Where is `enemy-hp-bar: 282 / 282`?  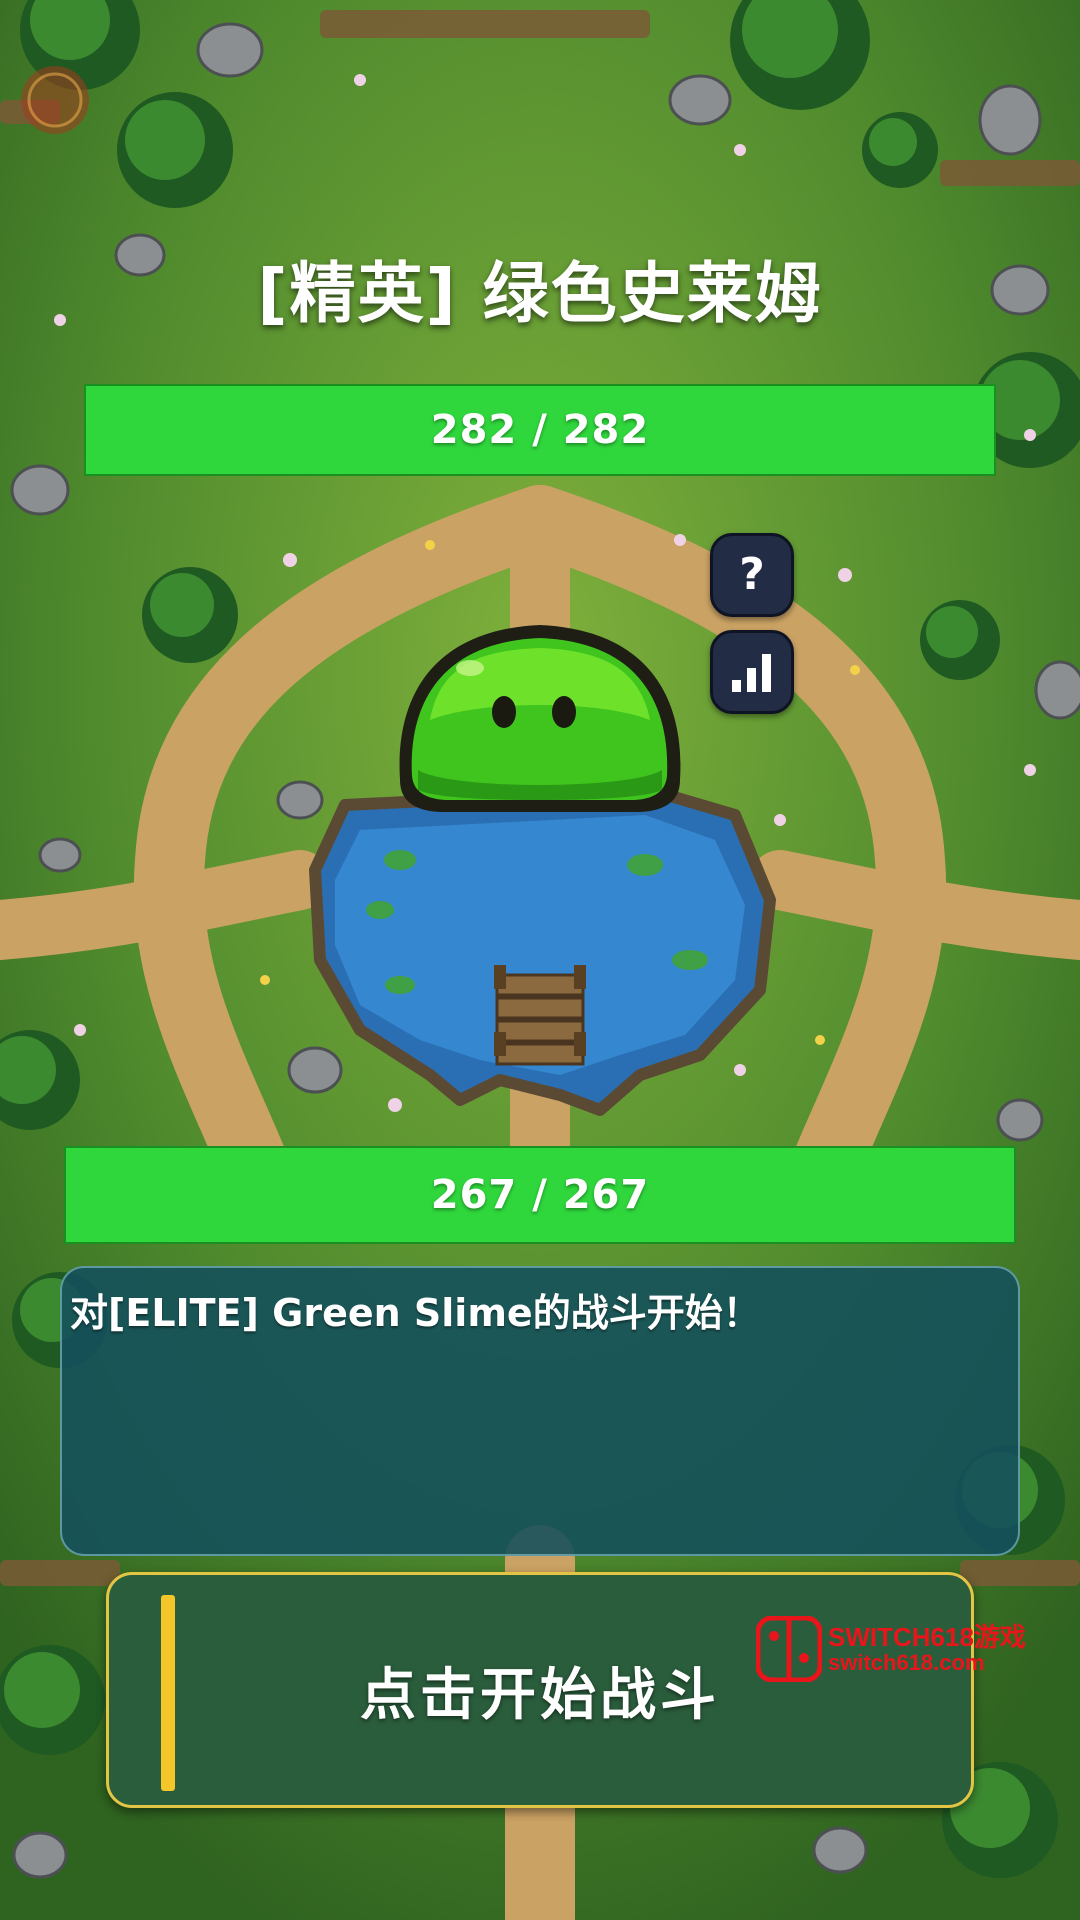
enemy-hp-bar: 282 / 282 is located at coordinates (540, 430).